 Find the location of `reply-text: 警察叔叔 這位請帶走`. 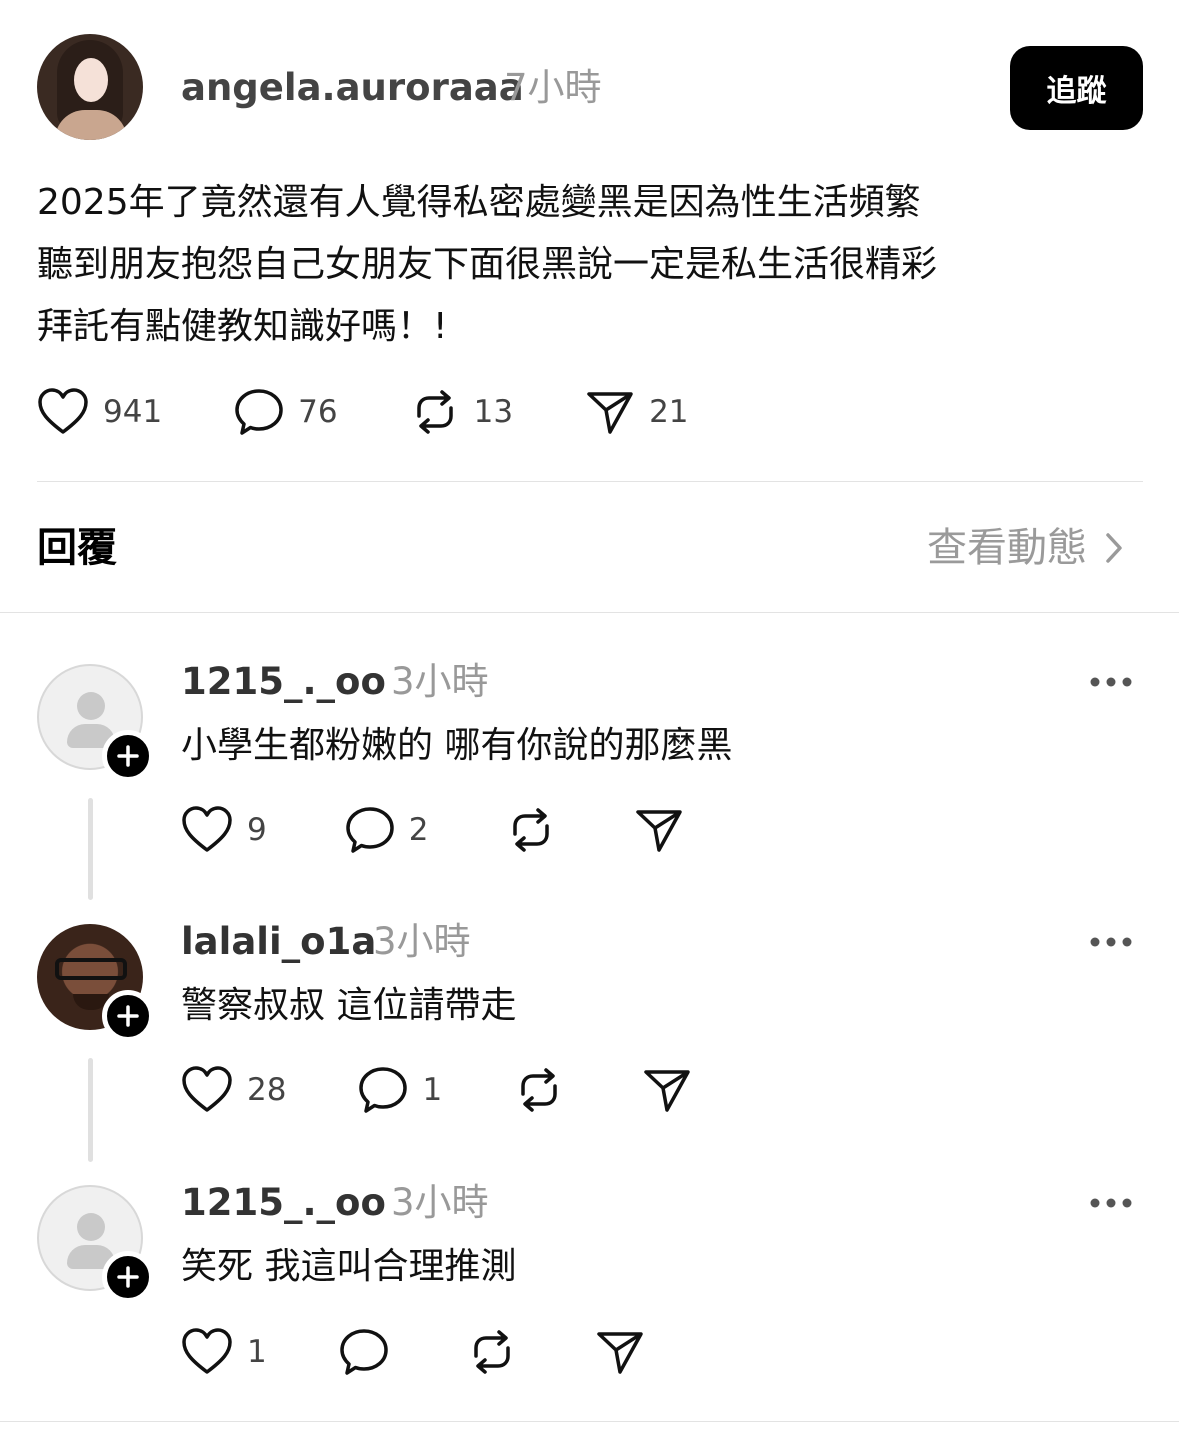

reply-text: 警察叔叔 這位請帶走 is located at coordinates (349, 1005).